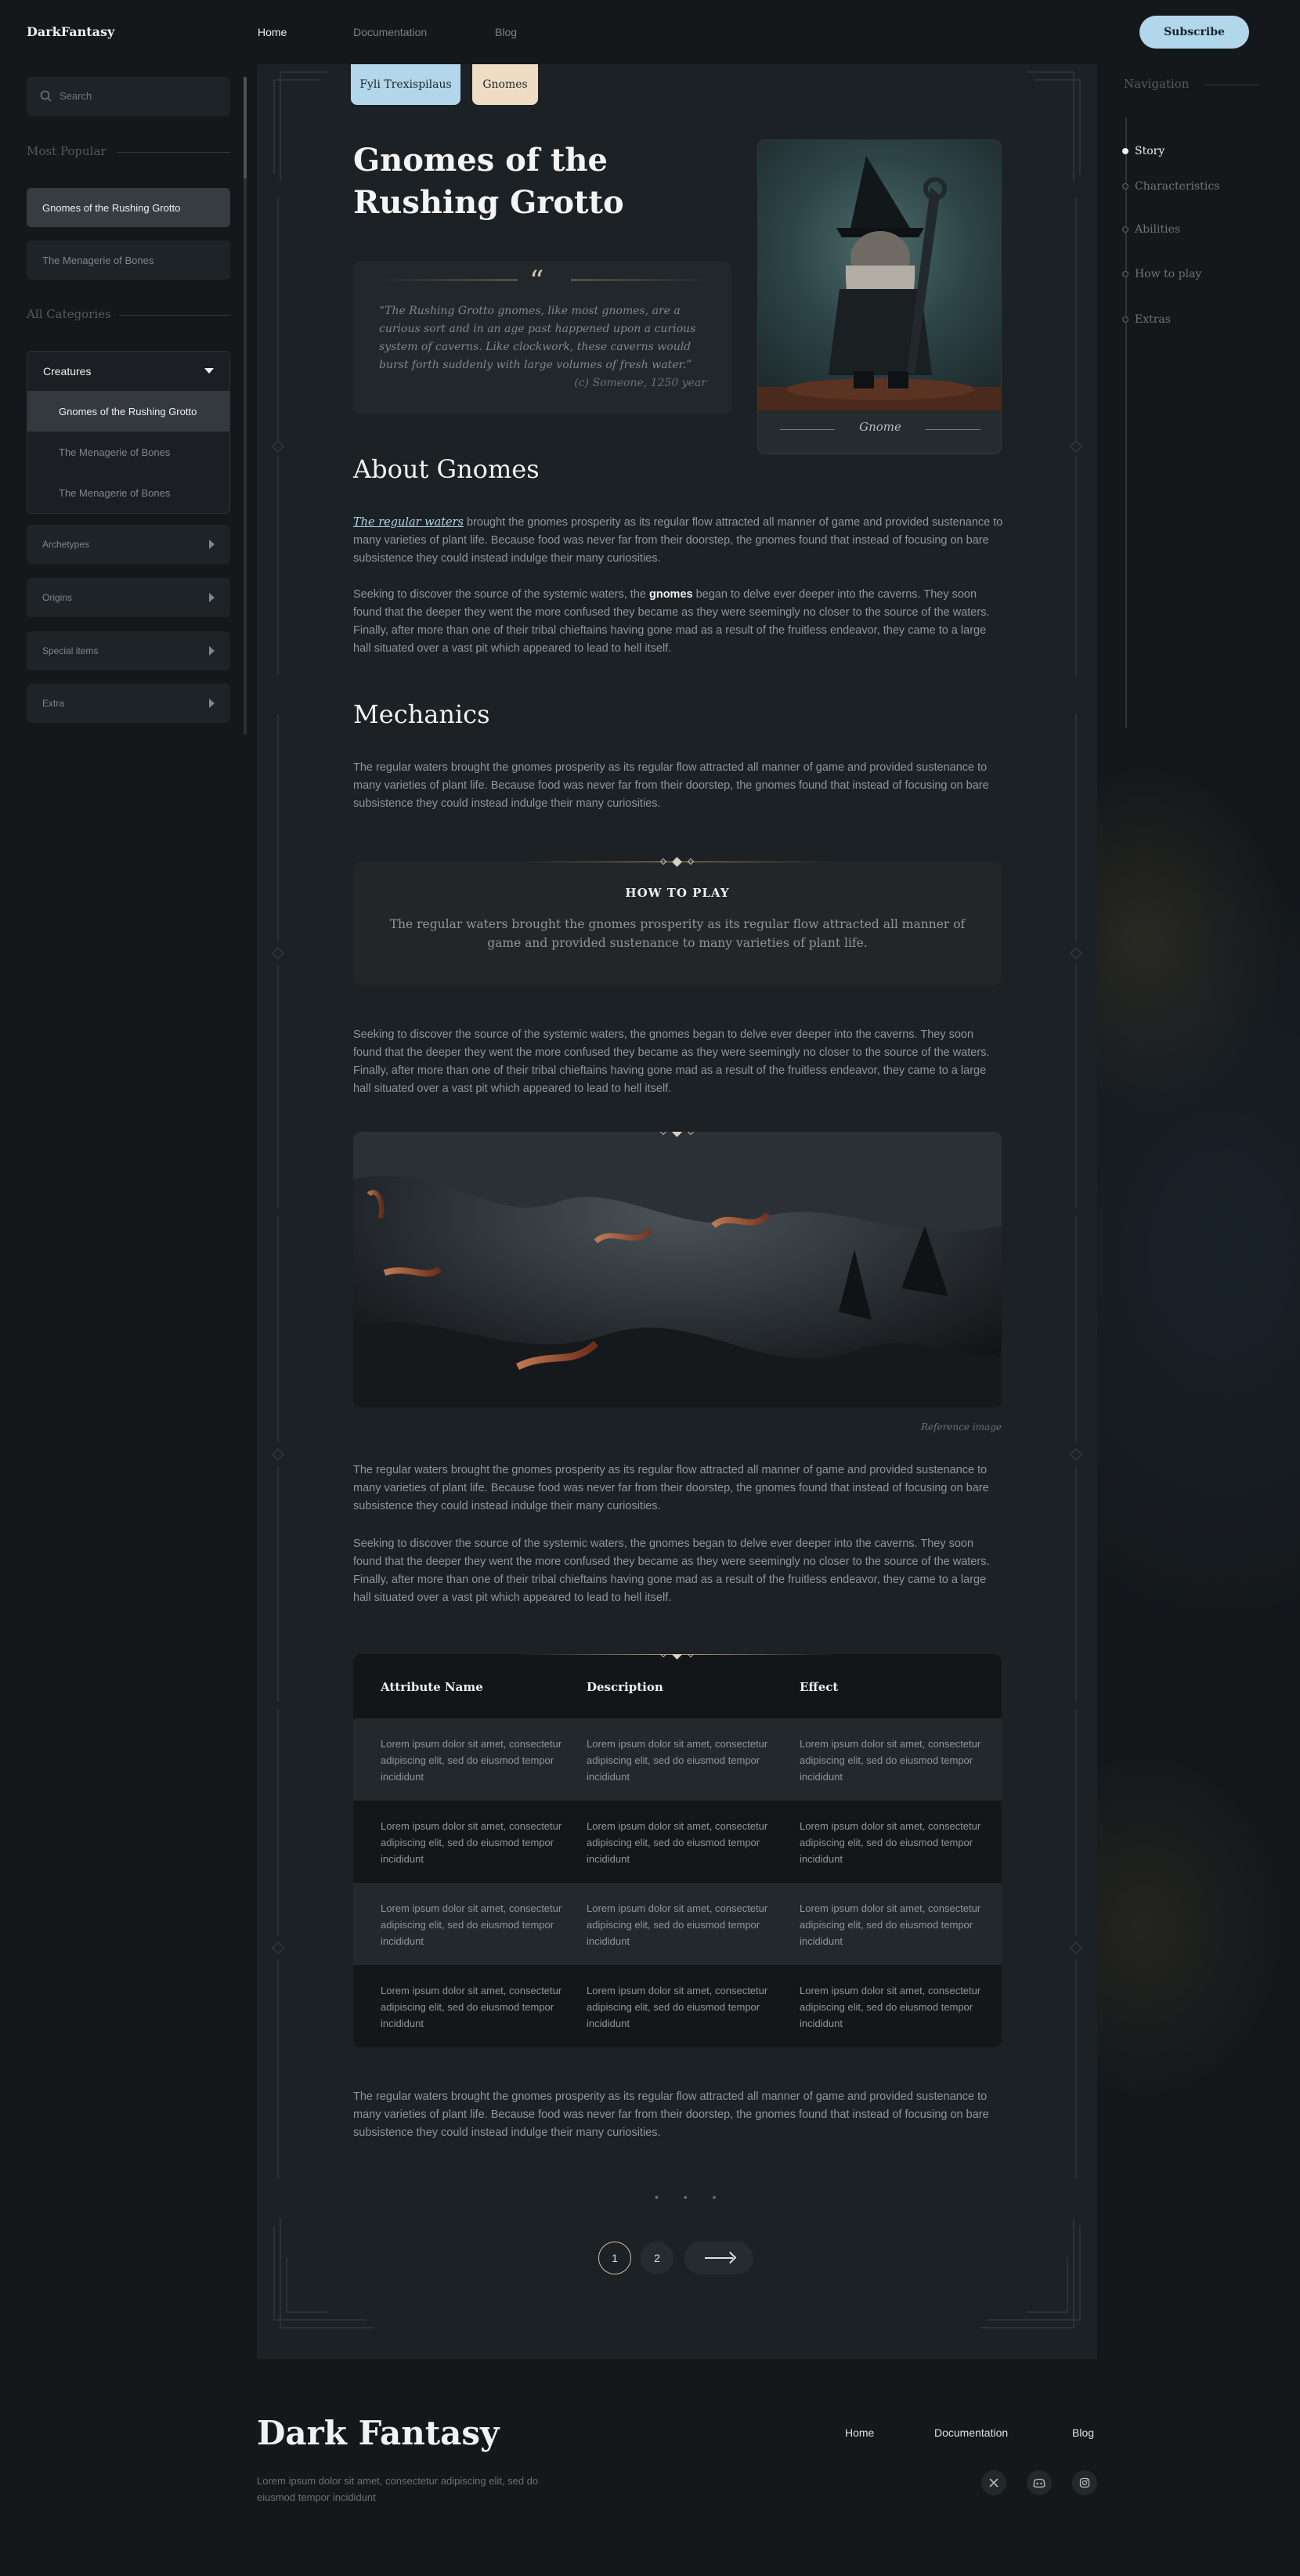 The height and width of the screenshot is (2576, 1300). I want to click on table-header-description: Description, so click(625, 1687).